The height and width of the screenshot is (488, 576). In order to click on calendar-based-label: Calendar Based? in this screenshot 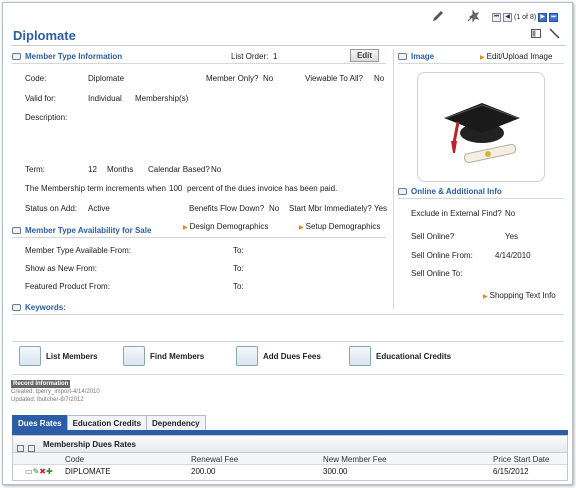, I will do `click(179, 169)`.